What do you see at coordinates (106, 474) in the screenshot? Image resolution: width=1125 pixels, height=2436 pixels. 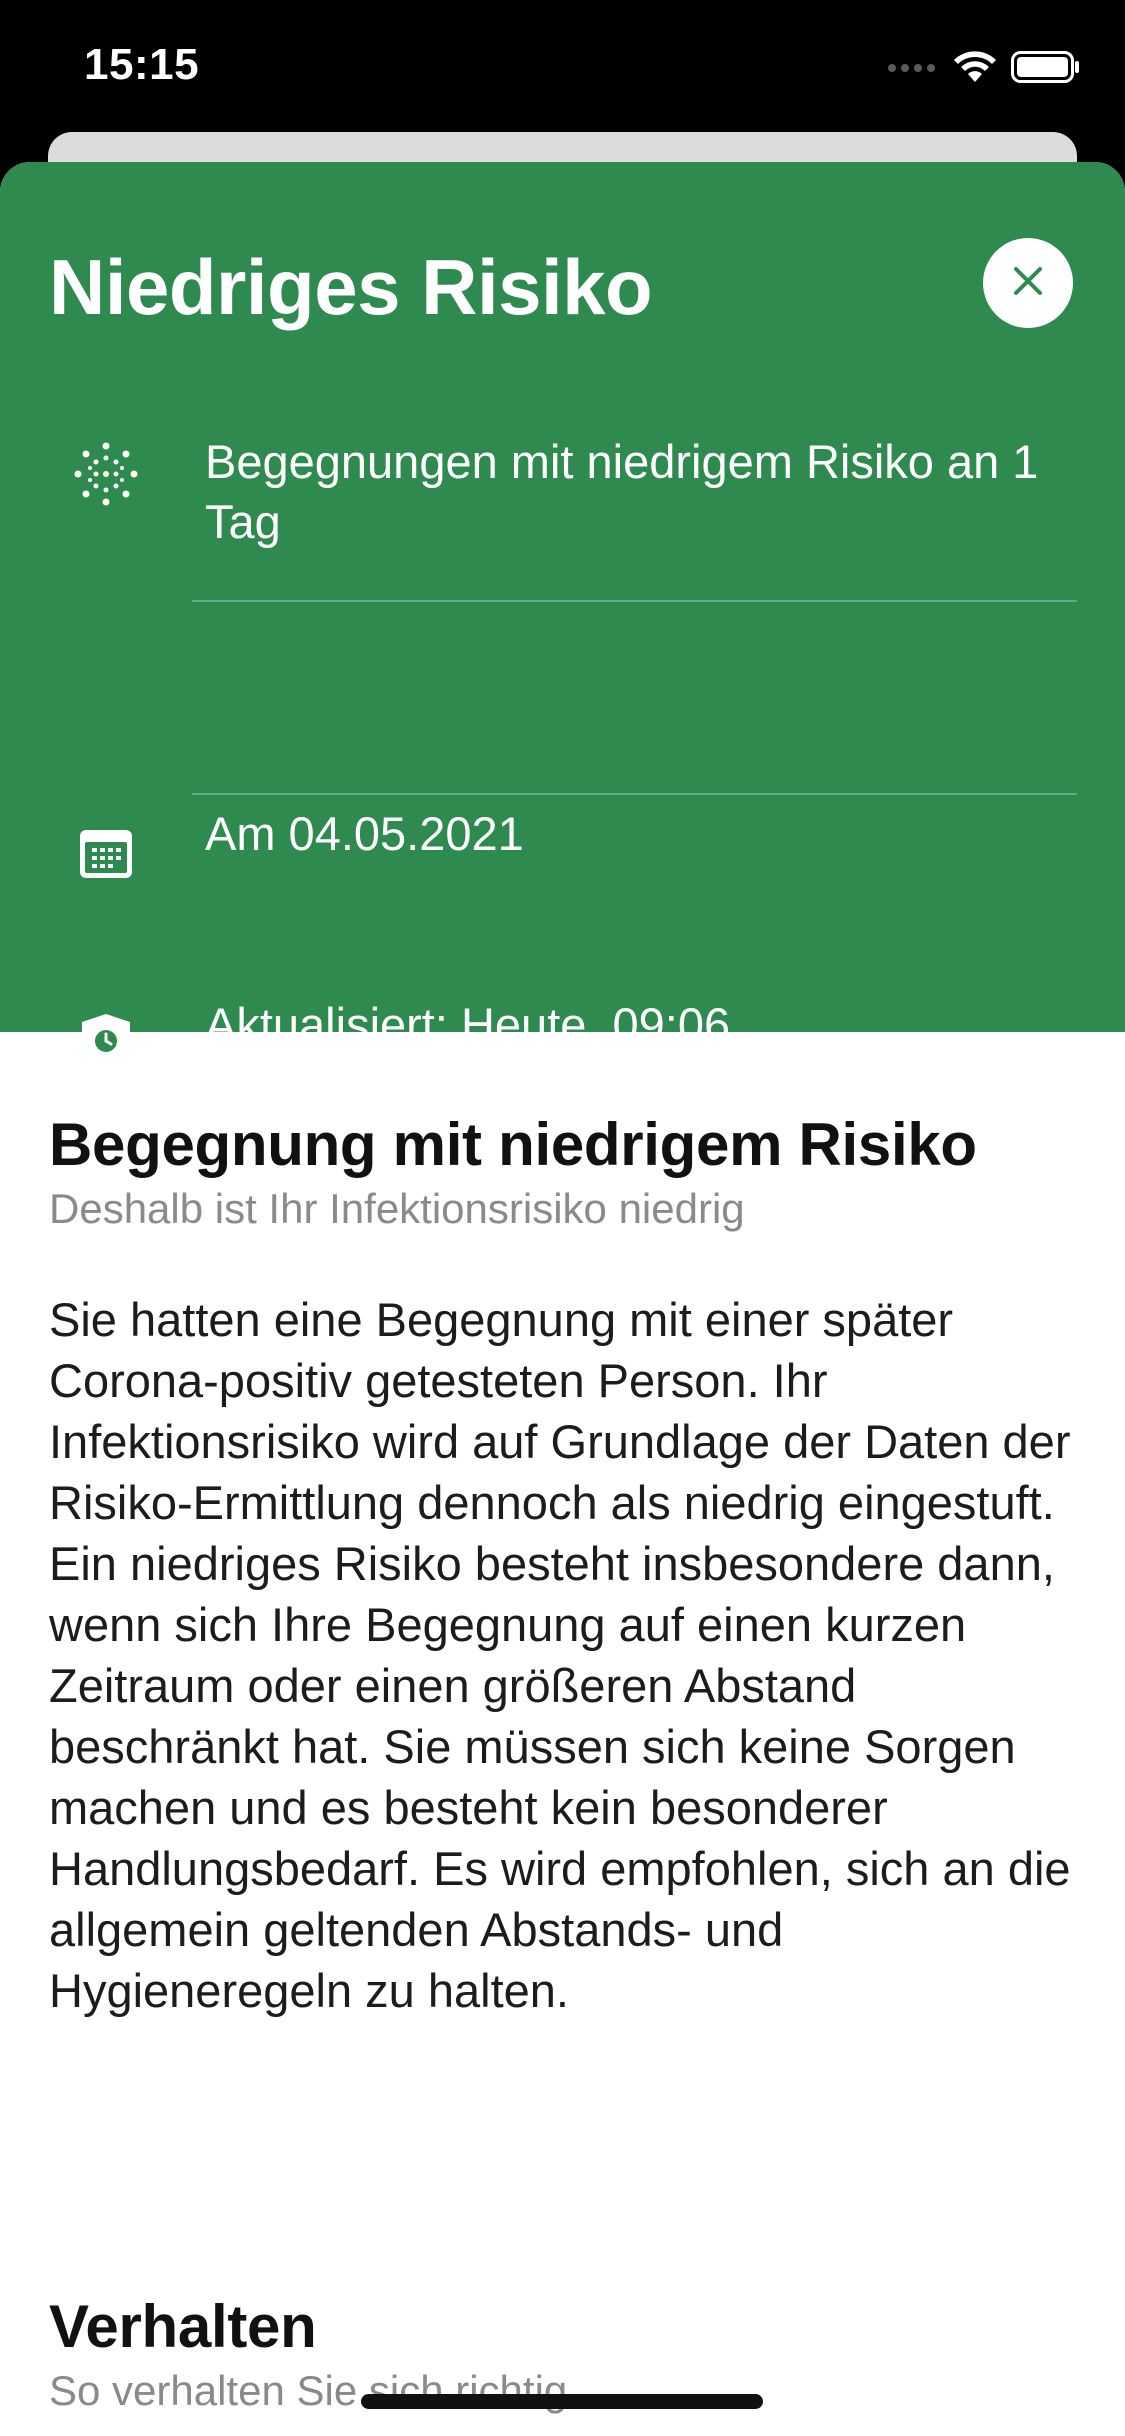 I see `virus-icon` at bounding box center [106, 474].